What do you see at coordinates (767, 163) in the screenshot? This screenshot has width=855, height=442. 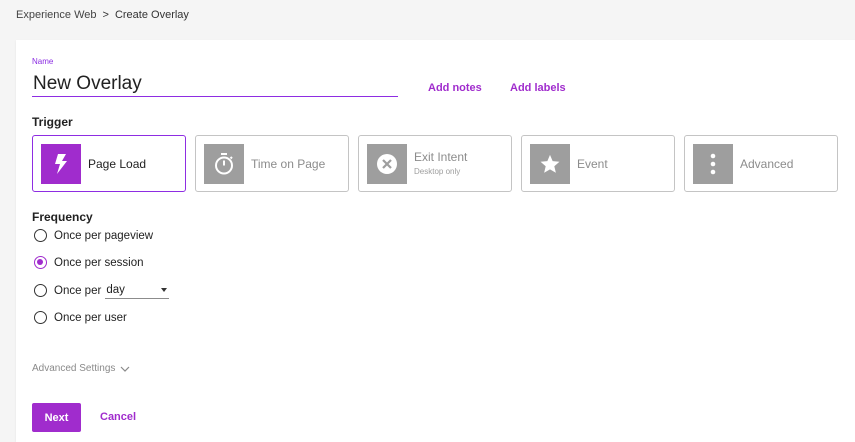 I see `trigger-advanced-label: Advanced` at bounding box center [767, 163].